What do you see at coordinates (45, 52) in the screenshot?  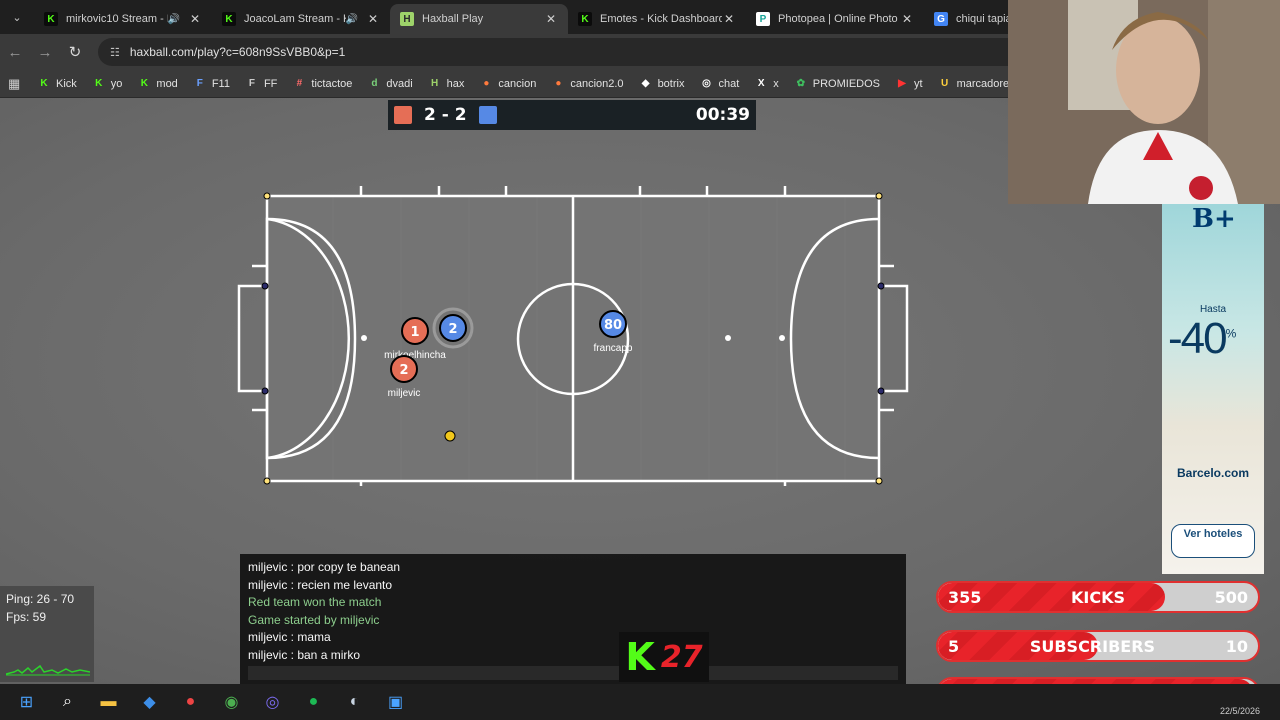 I see `forward-icon: →` at bounding box center [45, 52].